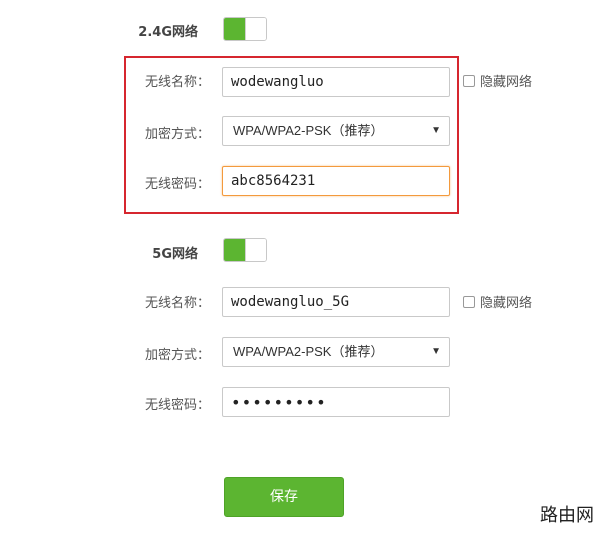  What do you see at coordinates (506, 82) in the screenshot?
I see `band24-hide-label: 隐藏网络` at bounding box center [506, 82].